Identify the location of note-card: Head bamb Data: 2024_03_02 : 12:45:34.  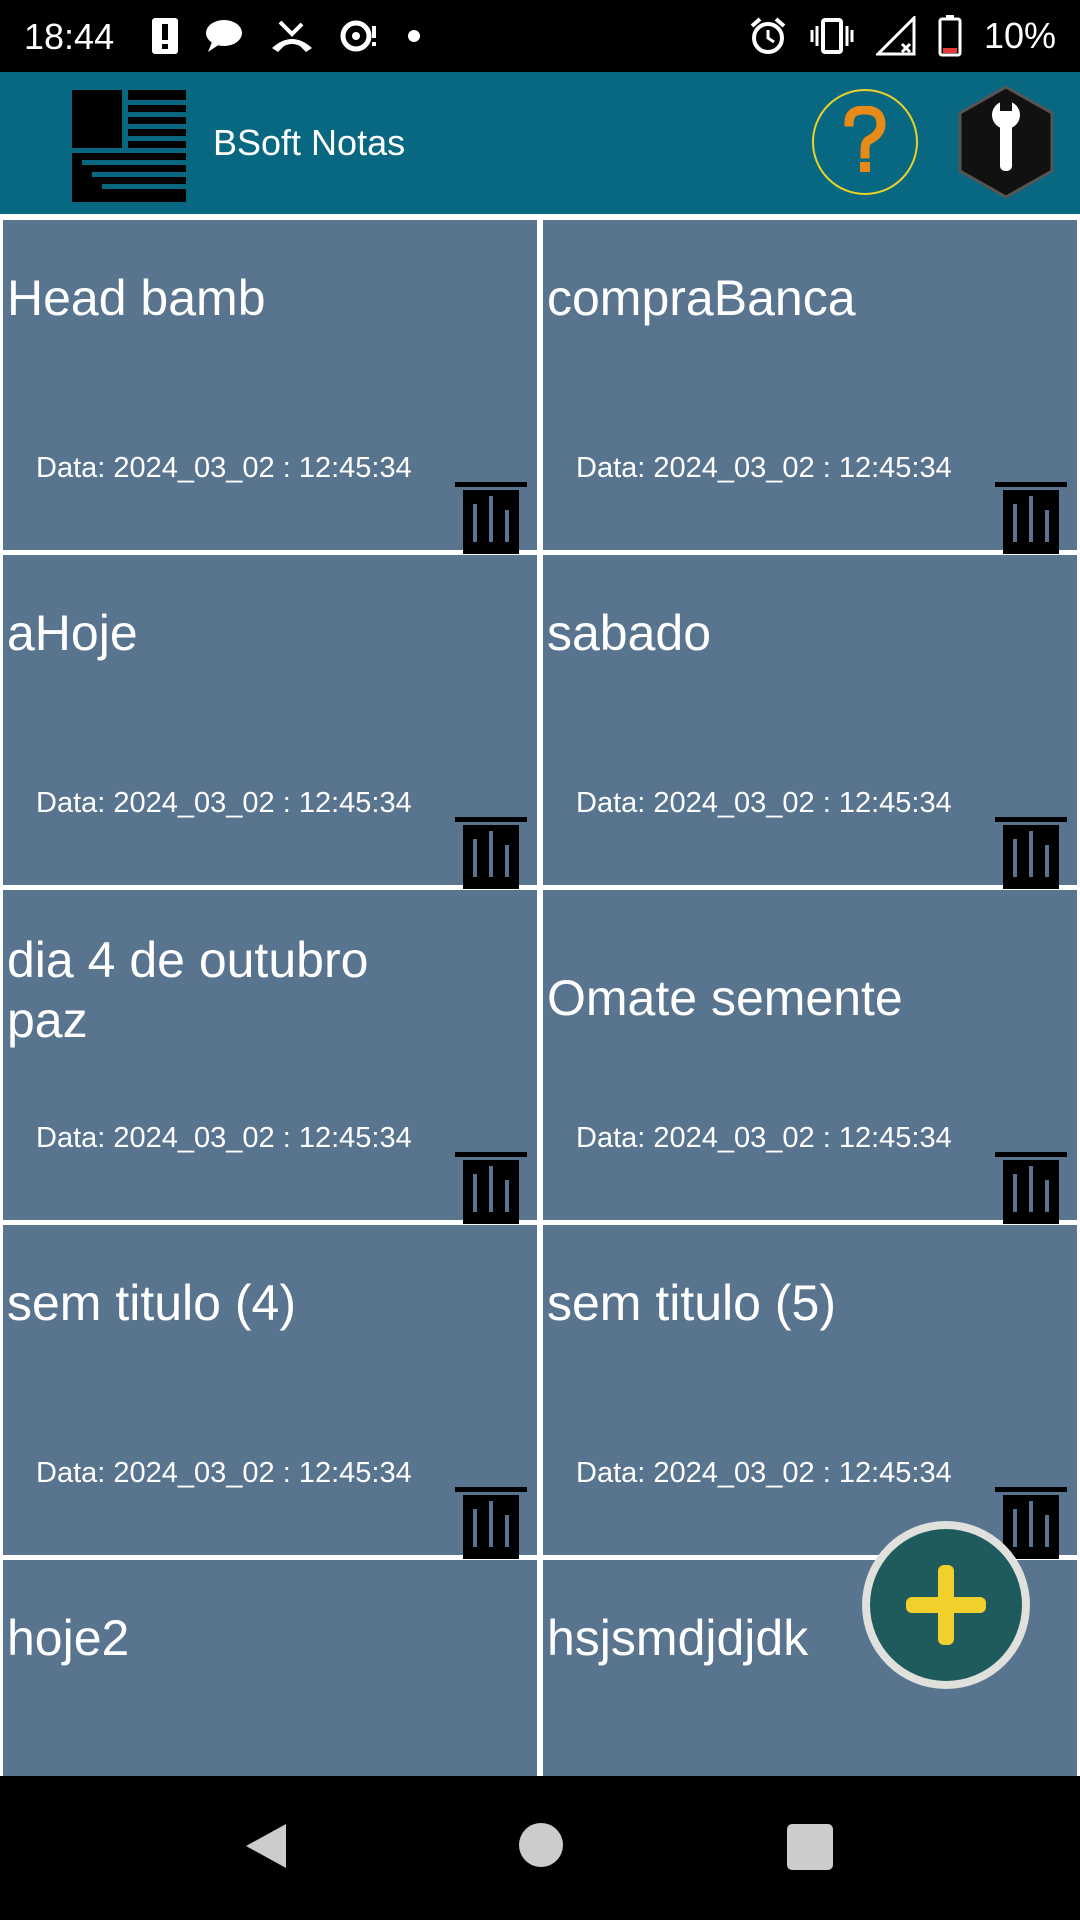
(270, 387).